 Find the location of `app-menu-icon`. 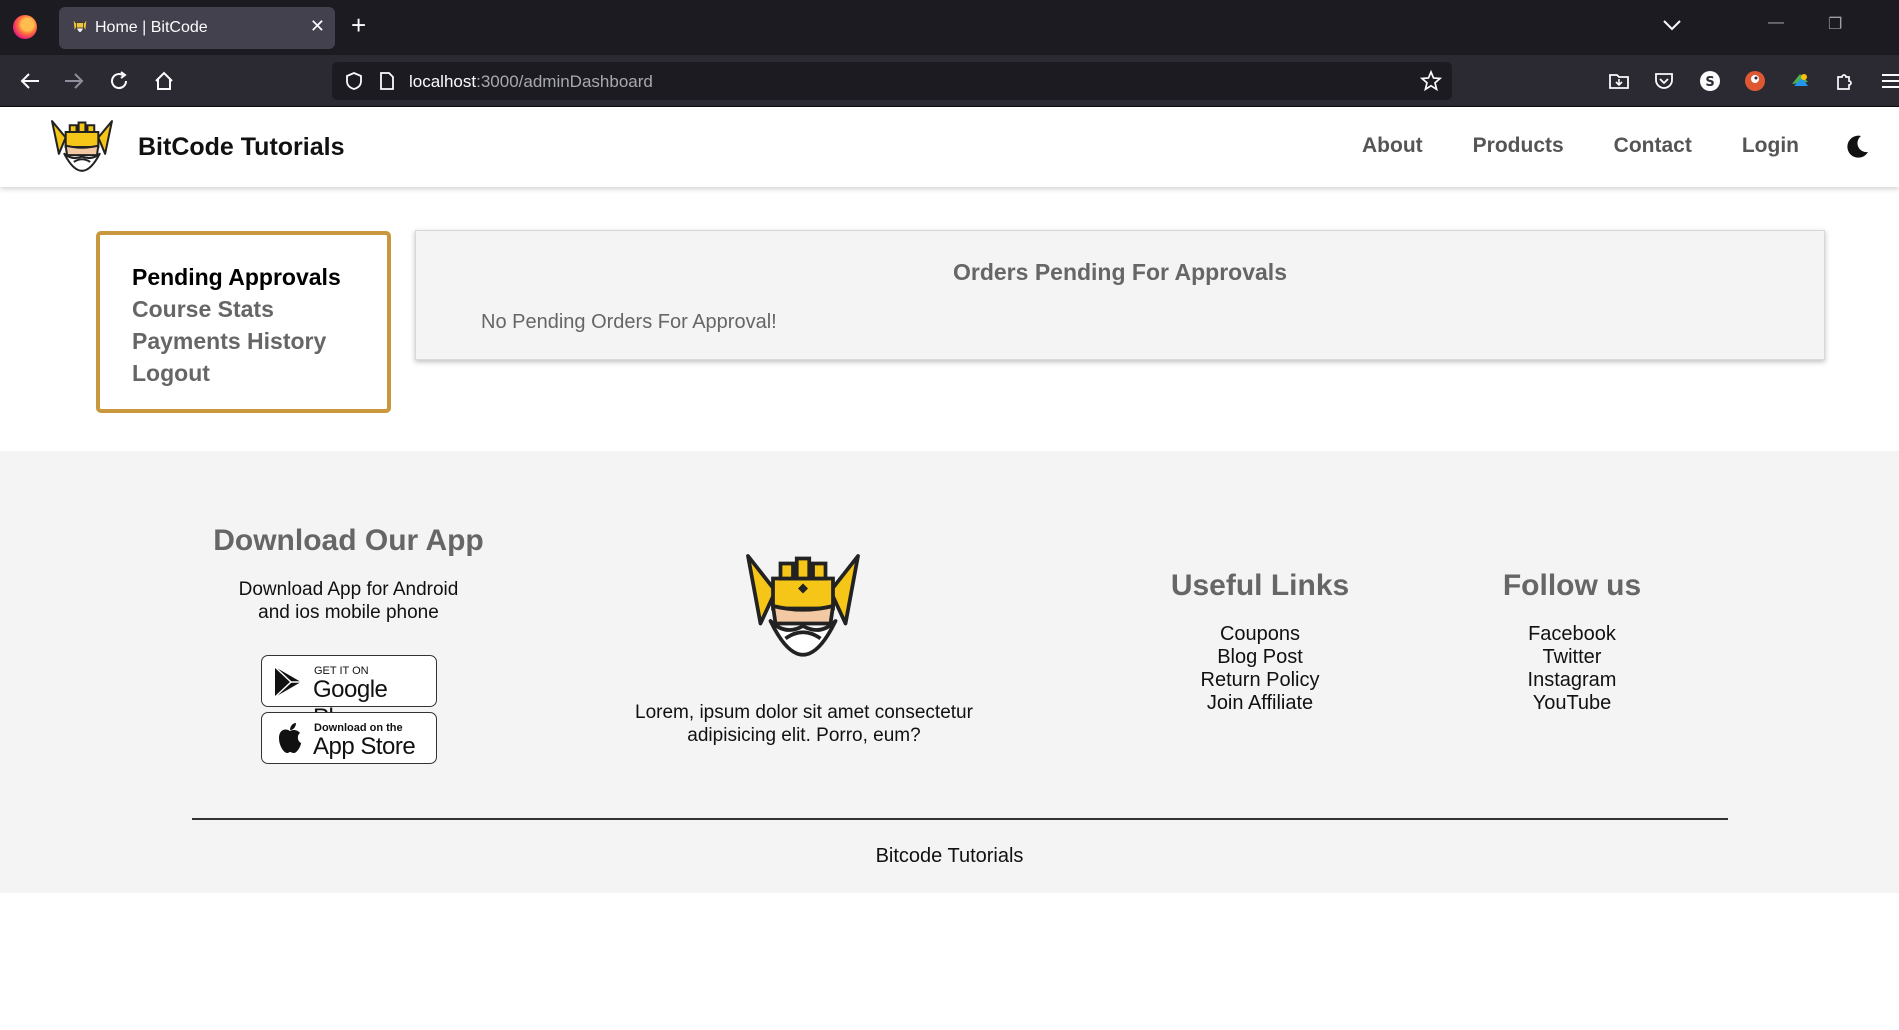

app-menu-icon is located at coordinates (1889, 81).